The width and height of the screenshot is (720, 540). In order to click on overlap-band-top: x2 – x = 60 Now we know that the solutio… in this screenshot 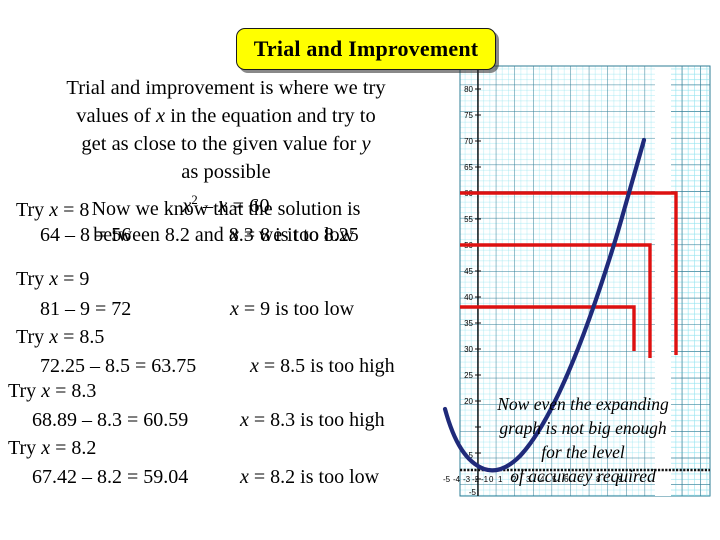, I will do `click(226, 206)`.